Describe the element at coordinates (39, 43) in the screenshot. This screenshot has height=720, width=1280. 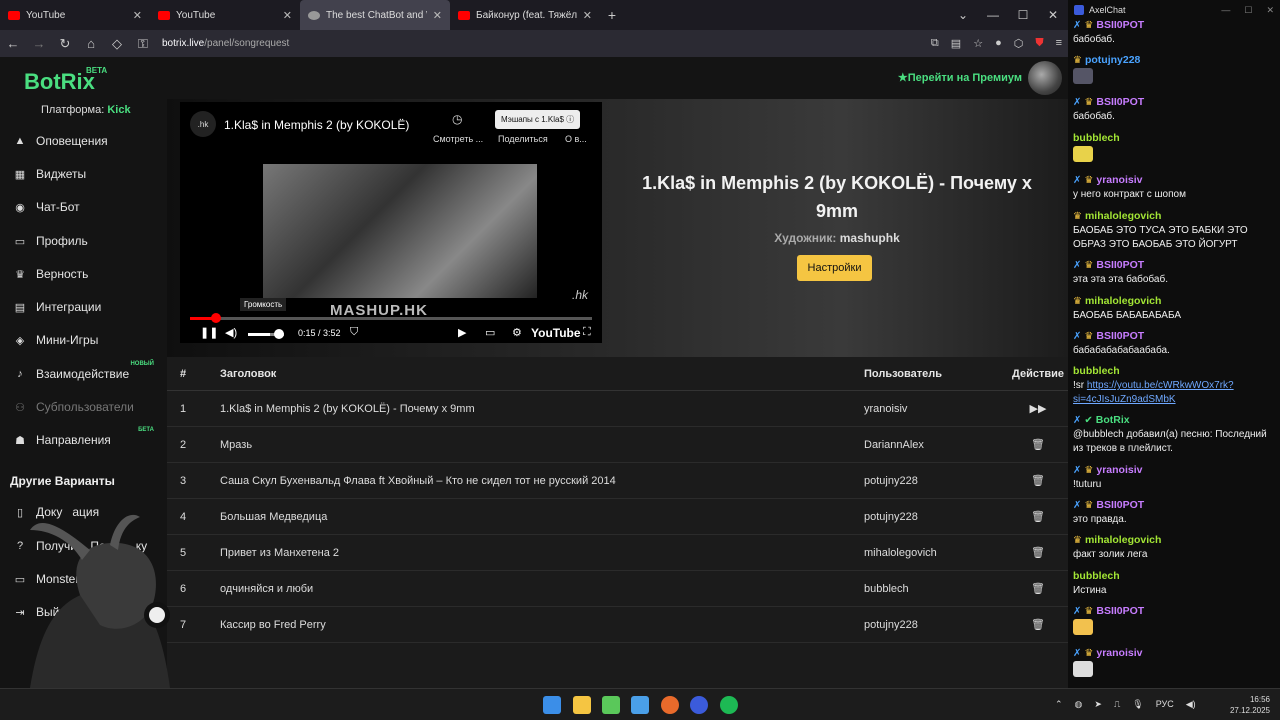
I see `forward-icon: →` at that location.